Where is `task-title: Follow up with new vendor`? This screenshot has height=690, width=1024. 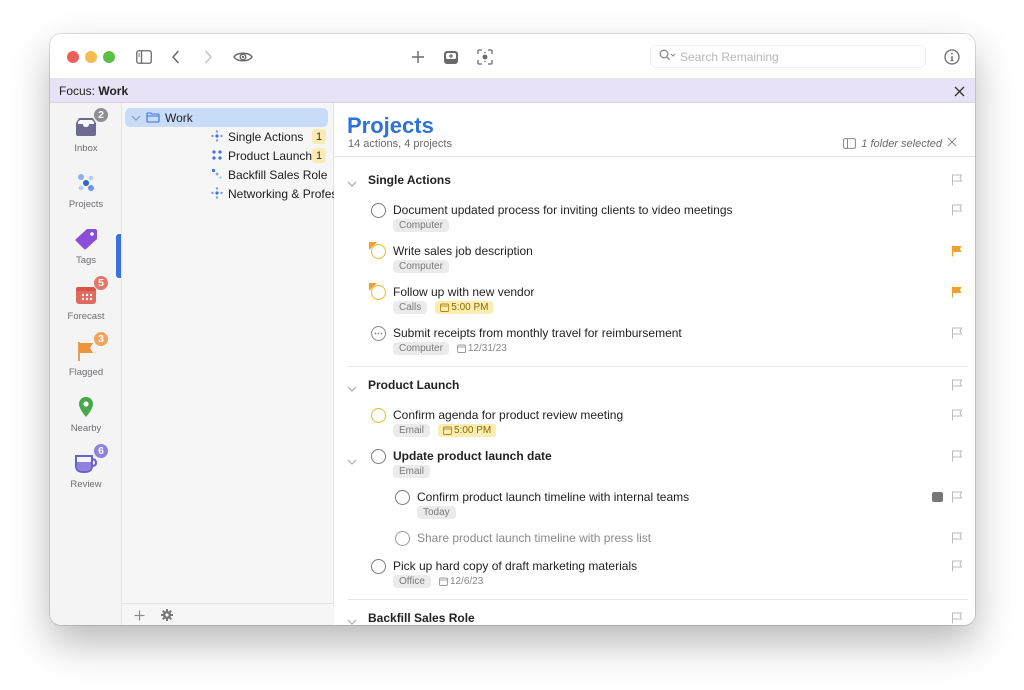
task-title: Follow up with new vendor is located at coordinates (463, 292).